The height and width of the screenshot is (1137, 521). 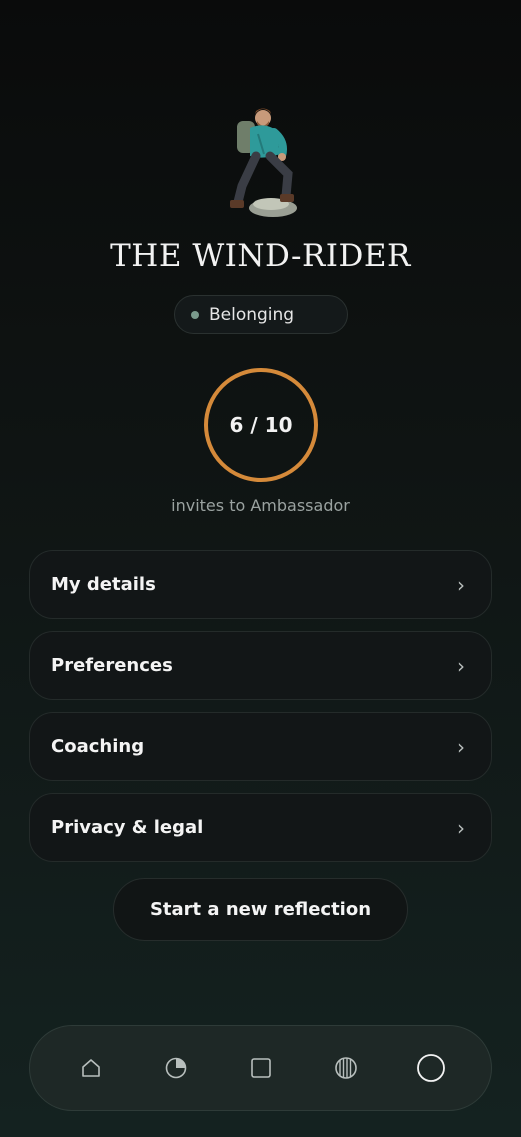 I want to click on nav-insights, so click(x=176, y=1068).